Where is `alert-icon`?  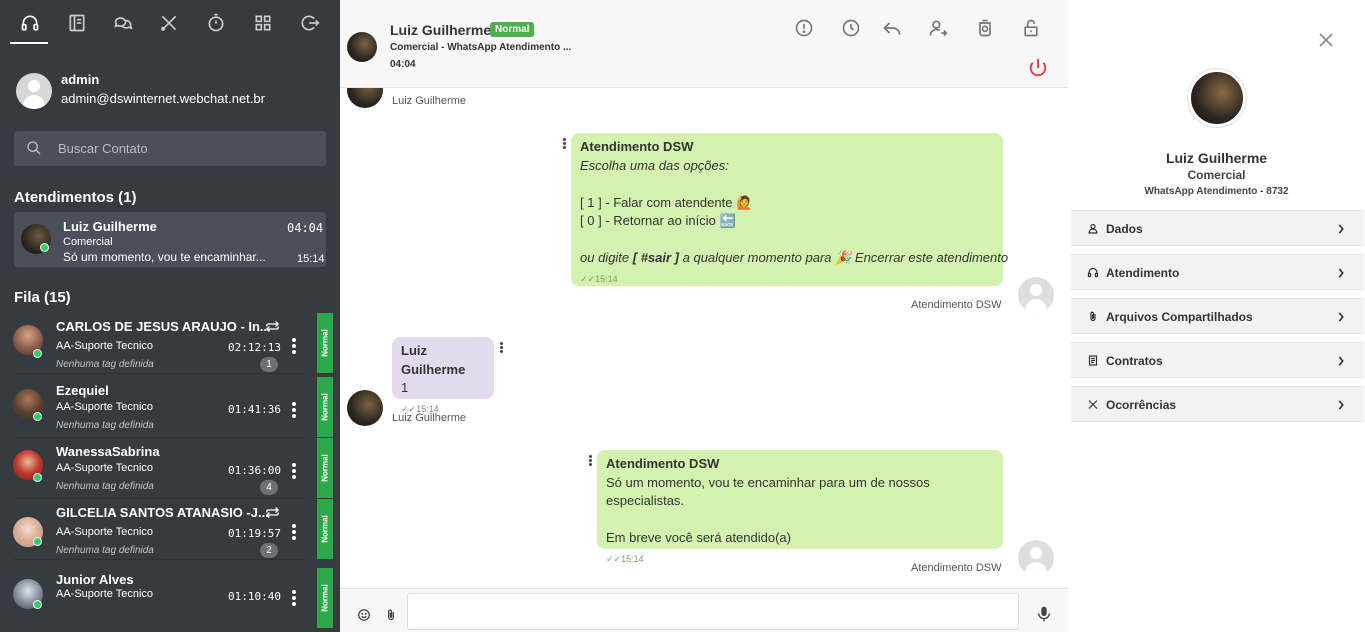 alert-icon is located at coordinates (805, 29).